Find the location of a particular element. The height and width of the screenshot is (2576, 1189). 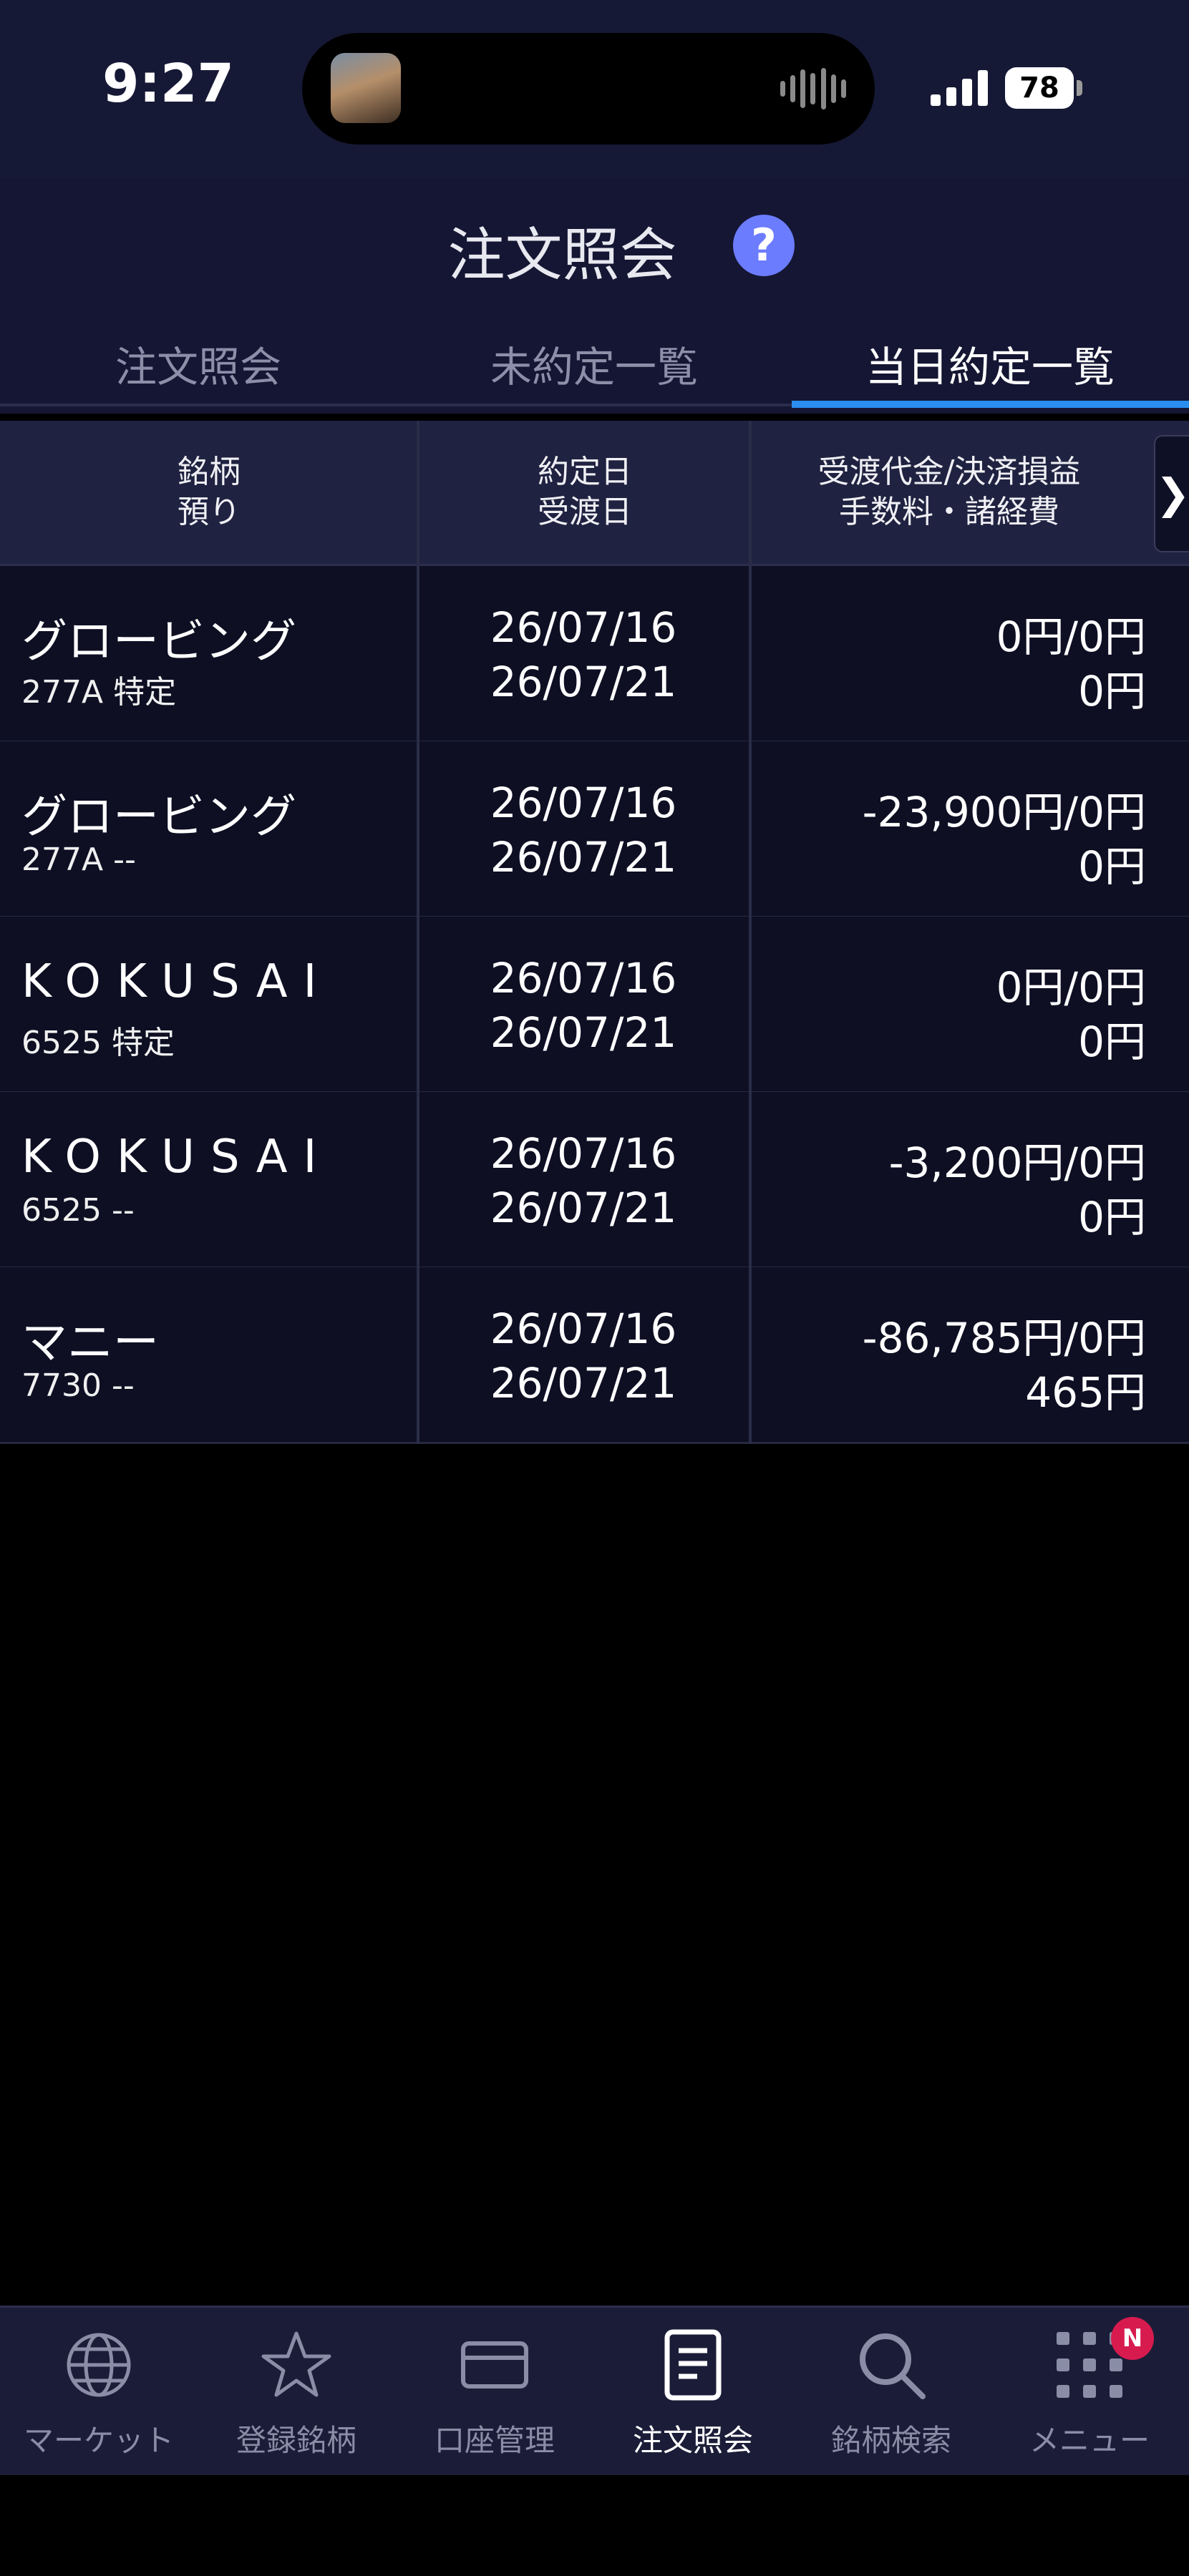

nav-menu: メニュー is located at coordinates (1089, 2391).